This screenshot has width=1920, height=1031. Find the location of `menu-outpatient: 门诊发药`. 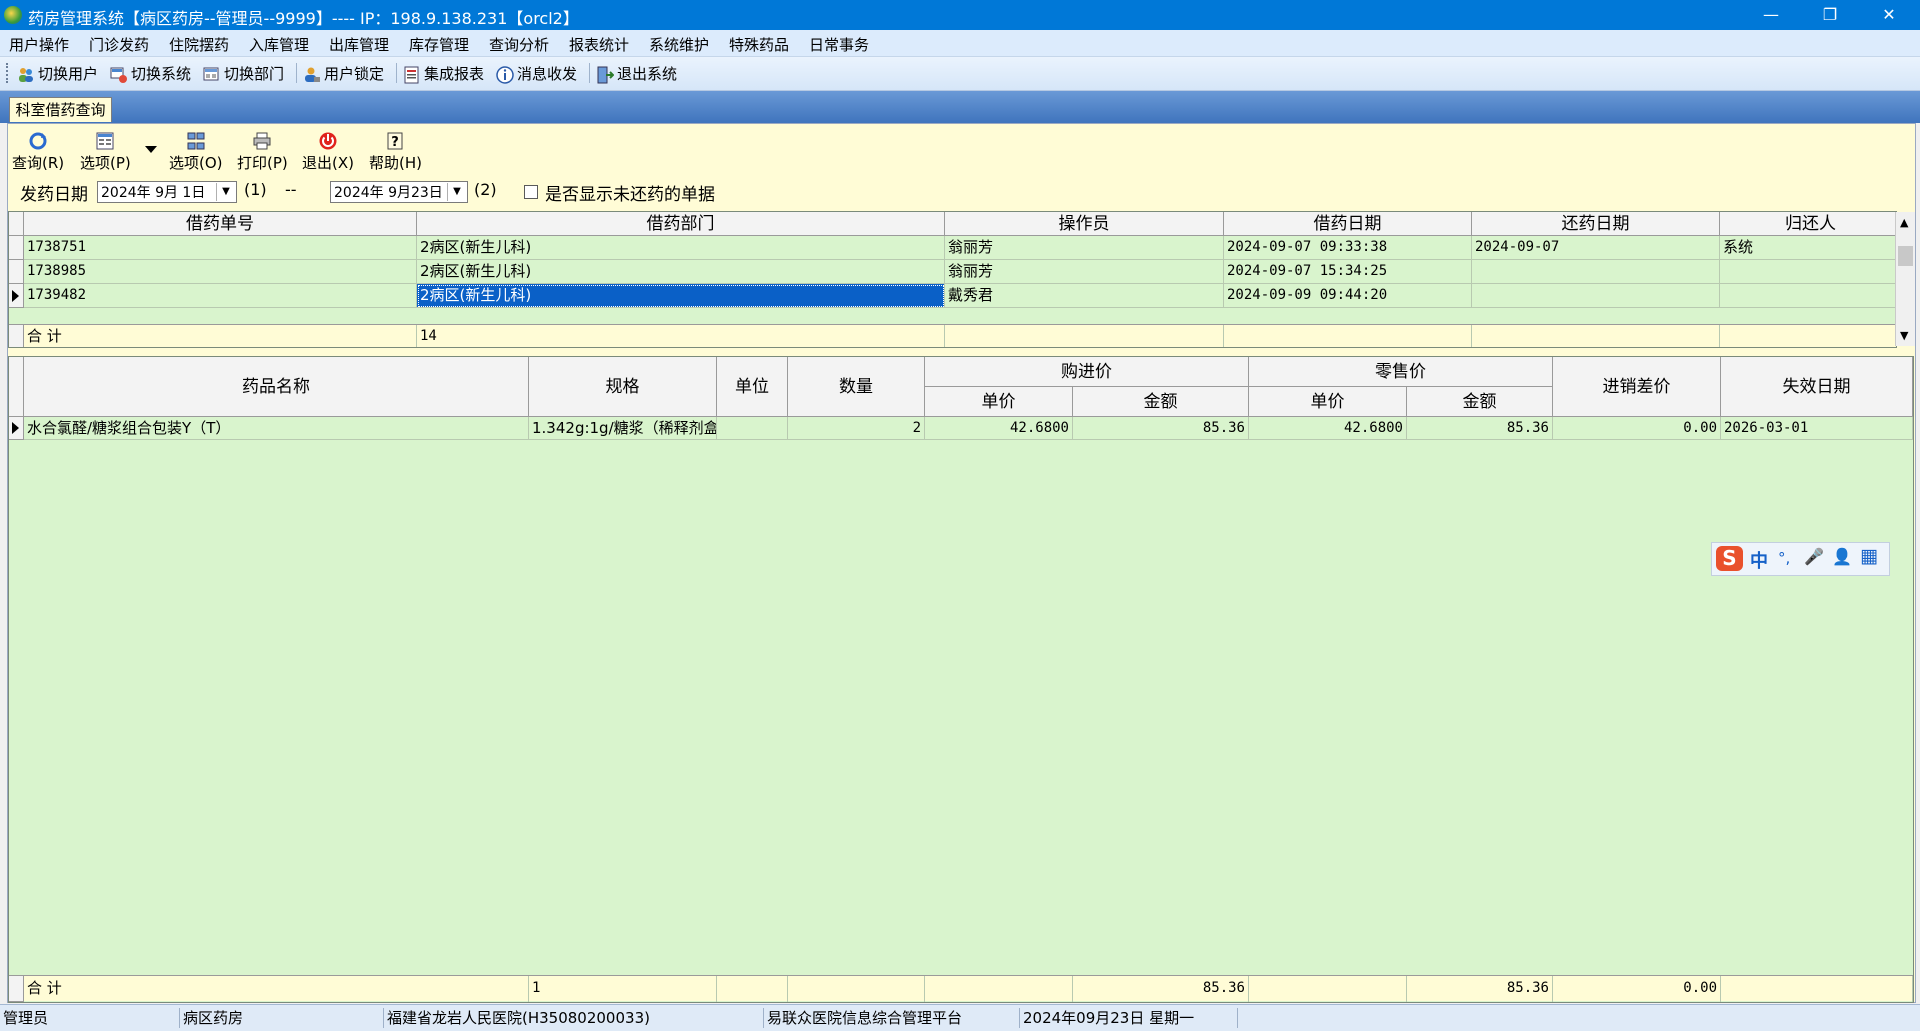

menu-outpatient: 门诊发药 is located at coordinates (119, 44).